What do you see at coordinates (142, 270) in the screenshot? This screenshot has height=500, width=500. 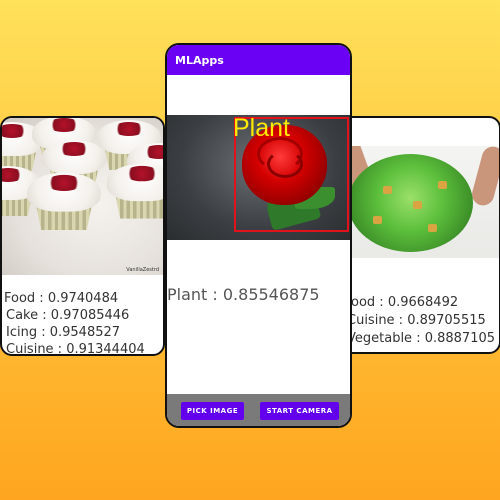 I see `image-watermark: VanillaZestrd` at bounding box center [142, 270].